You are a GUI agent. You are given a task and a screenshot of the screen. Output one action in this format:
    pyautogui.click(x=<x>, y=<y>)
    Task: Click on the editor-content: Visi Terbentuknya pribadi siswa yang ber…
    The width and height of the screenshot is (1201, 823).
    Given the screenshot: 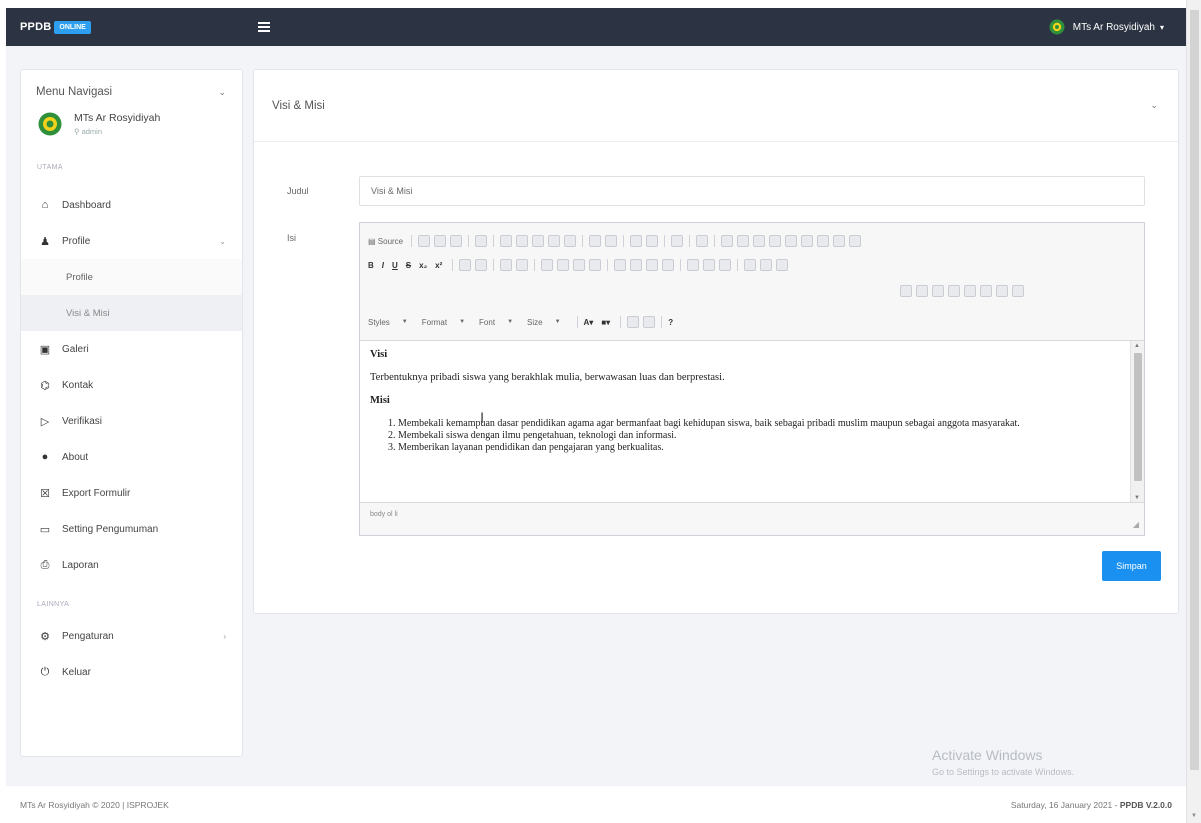 What is the action you would take?
    pyautogui.click(x=745, y=422)
    